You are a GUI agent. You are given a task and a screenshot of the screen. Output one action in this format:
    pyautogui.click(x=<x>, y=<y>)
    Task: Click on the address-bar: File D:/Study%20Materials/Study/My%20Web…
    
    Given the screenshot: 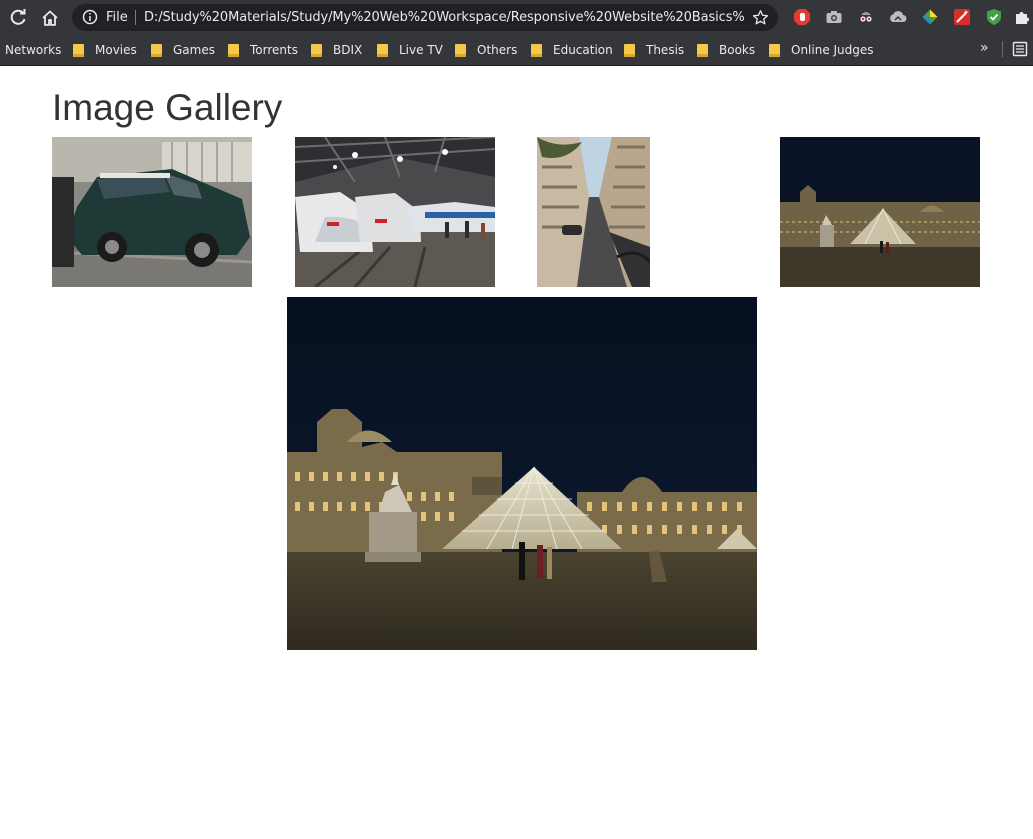 What is the action you would take?
    pyautogui.click(x=425, y=17)
    